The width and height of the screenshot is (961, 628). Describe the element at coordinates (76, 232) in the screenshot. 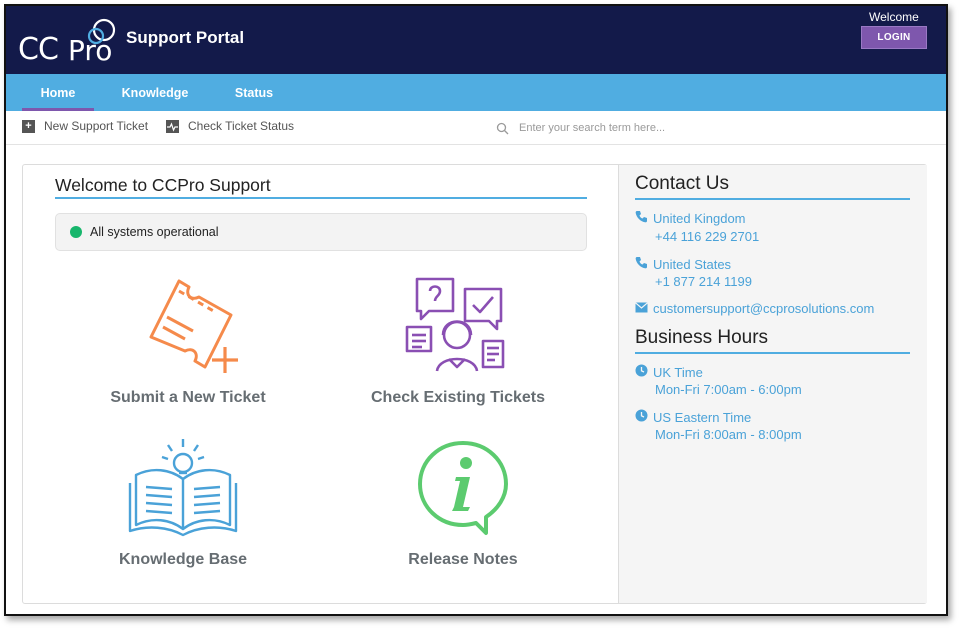

I see `status-indicator` at that location.